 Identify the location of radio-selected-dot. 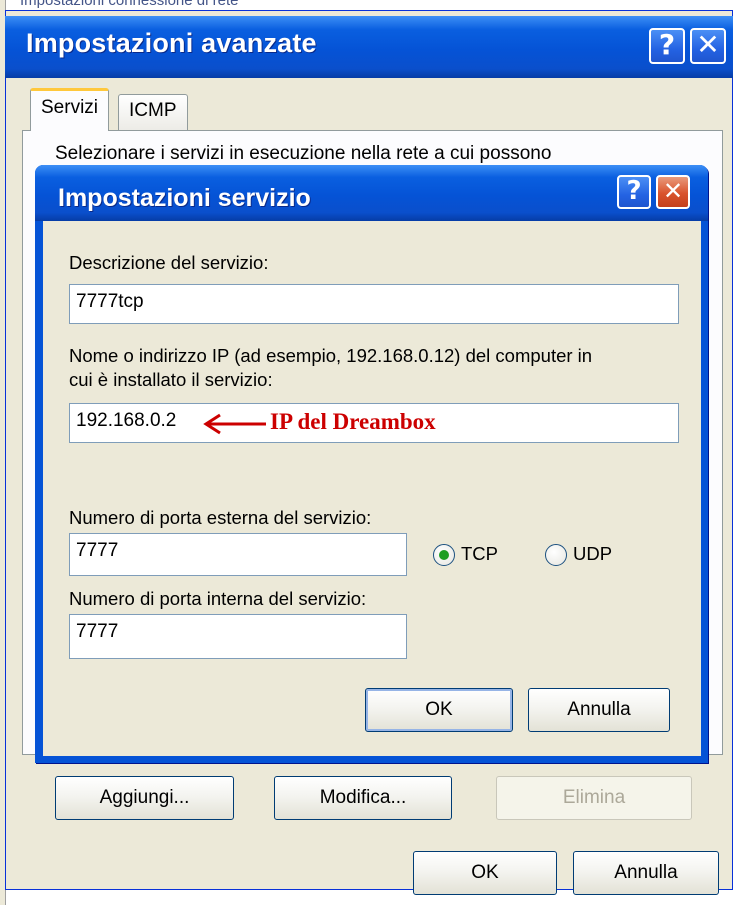
(444, 555).